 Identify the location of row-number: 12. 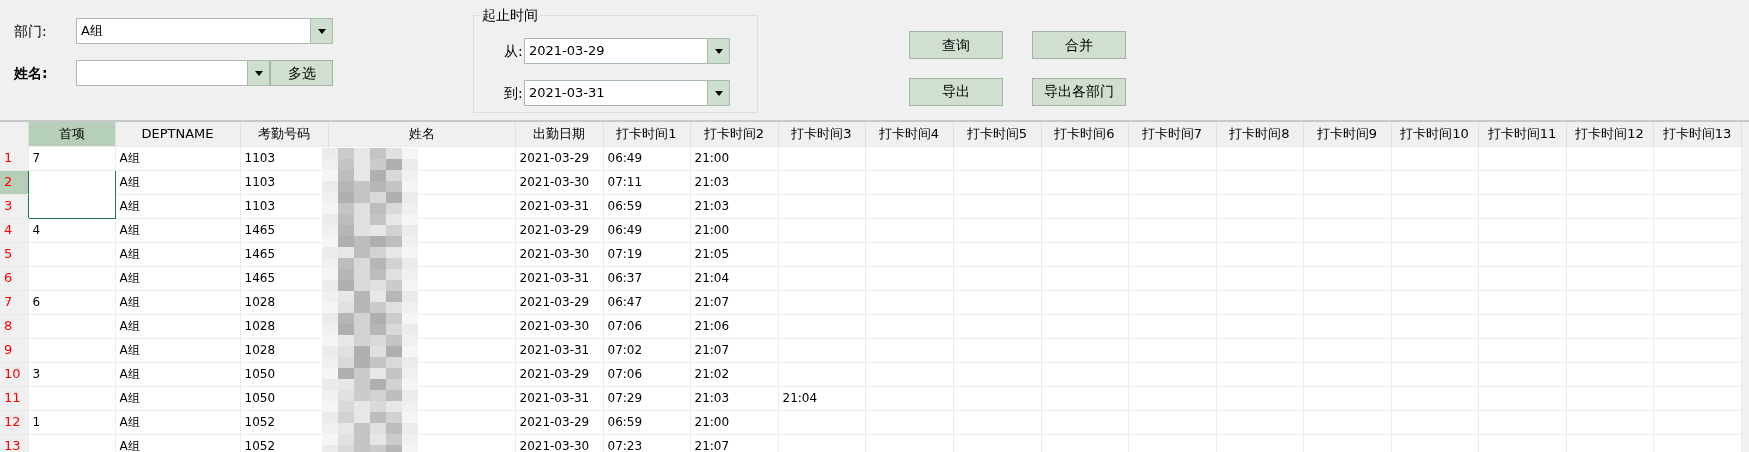
(14, 422).